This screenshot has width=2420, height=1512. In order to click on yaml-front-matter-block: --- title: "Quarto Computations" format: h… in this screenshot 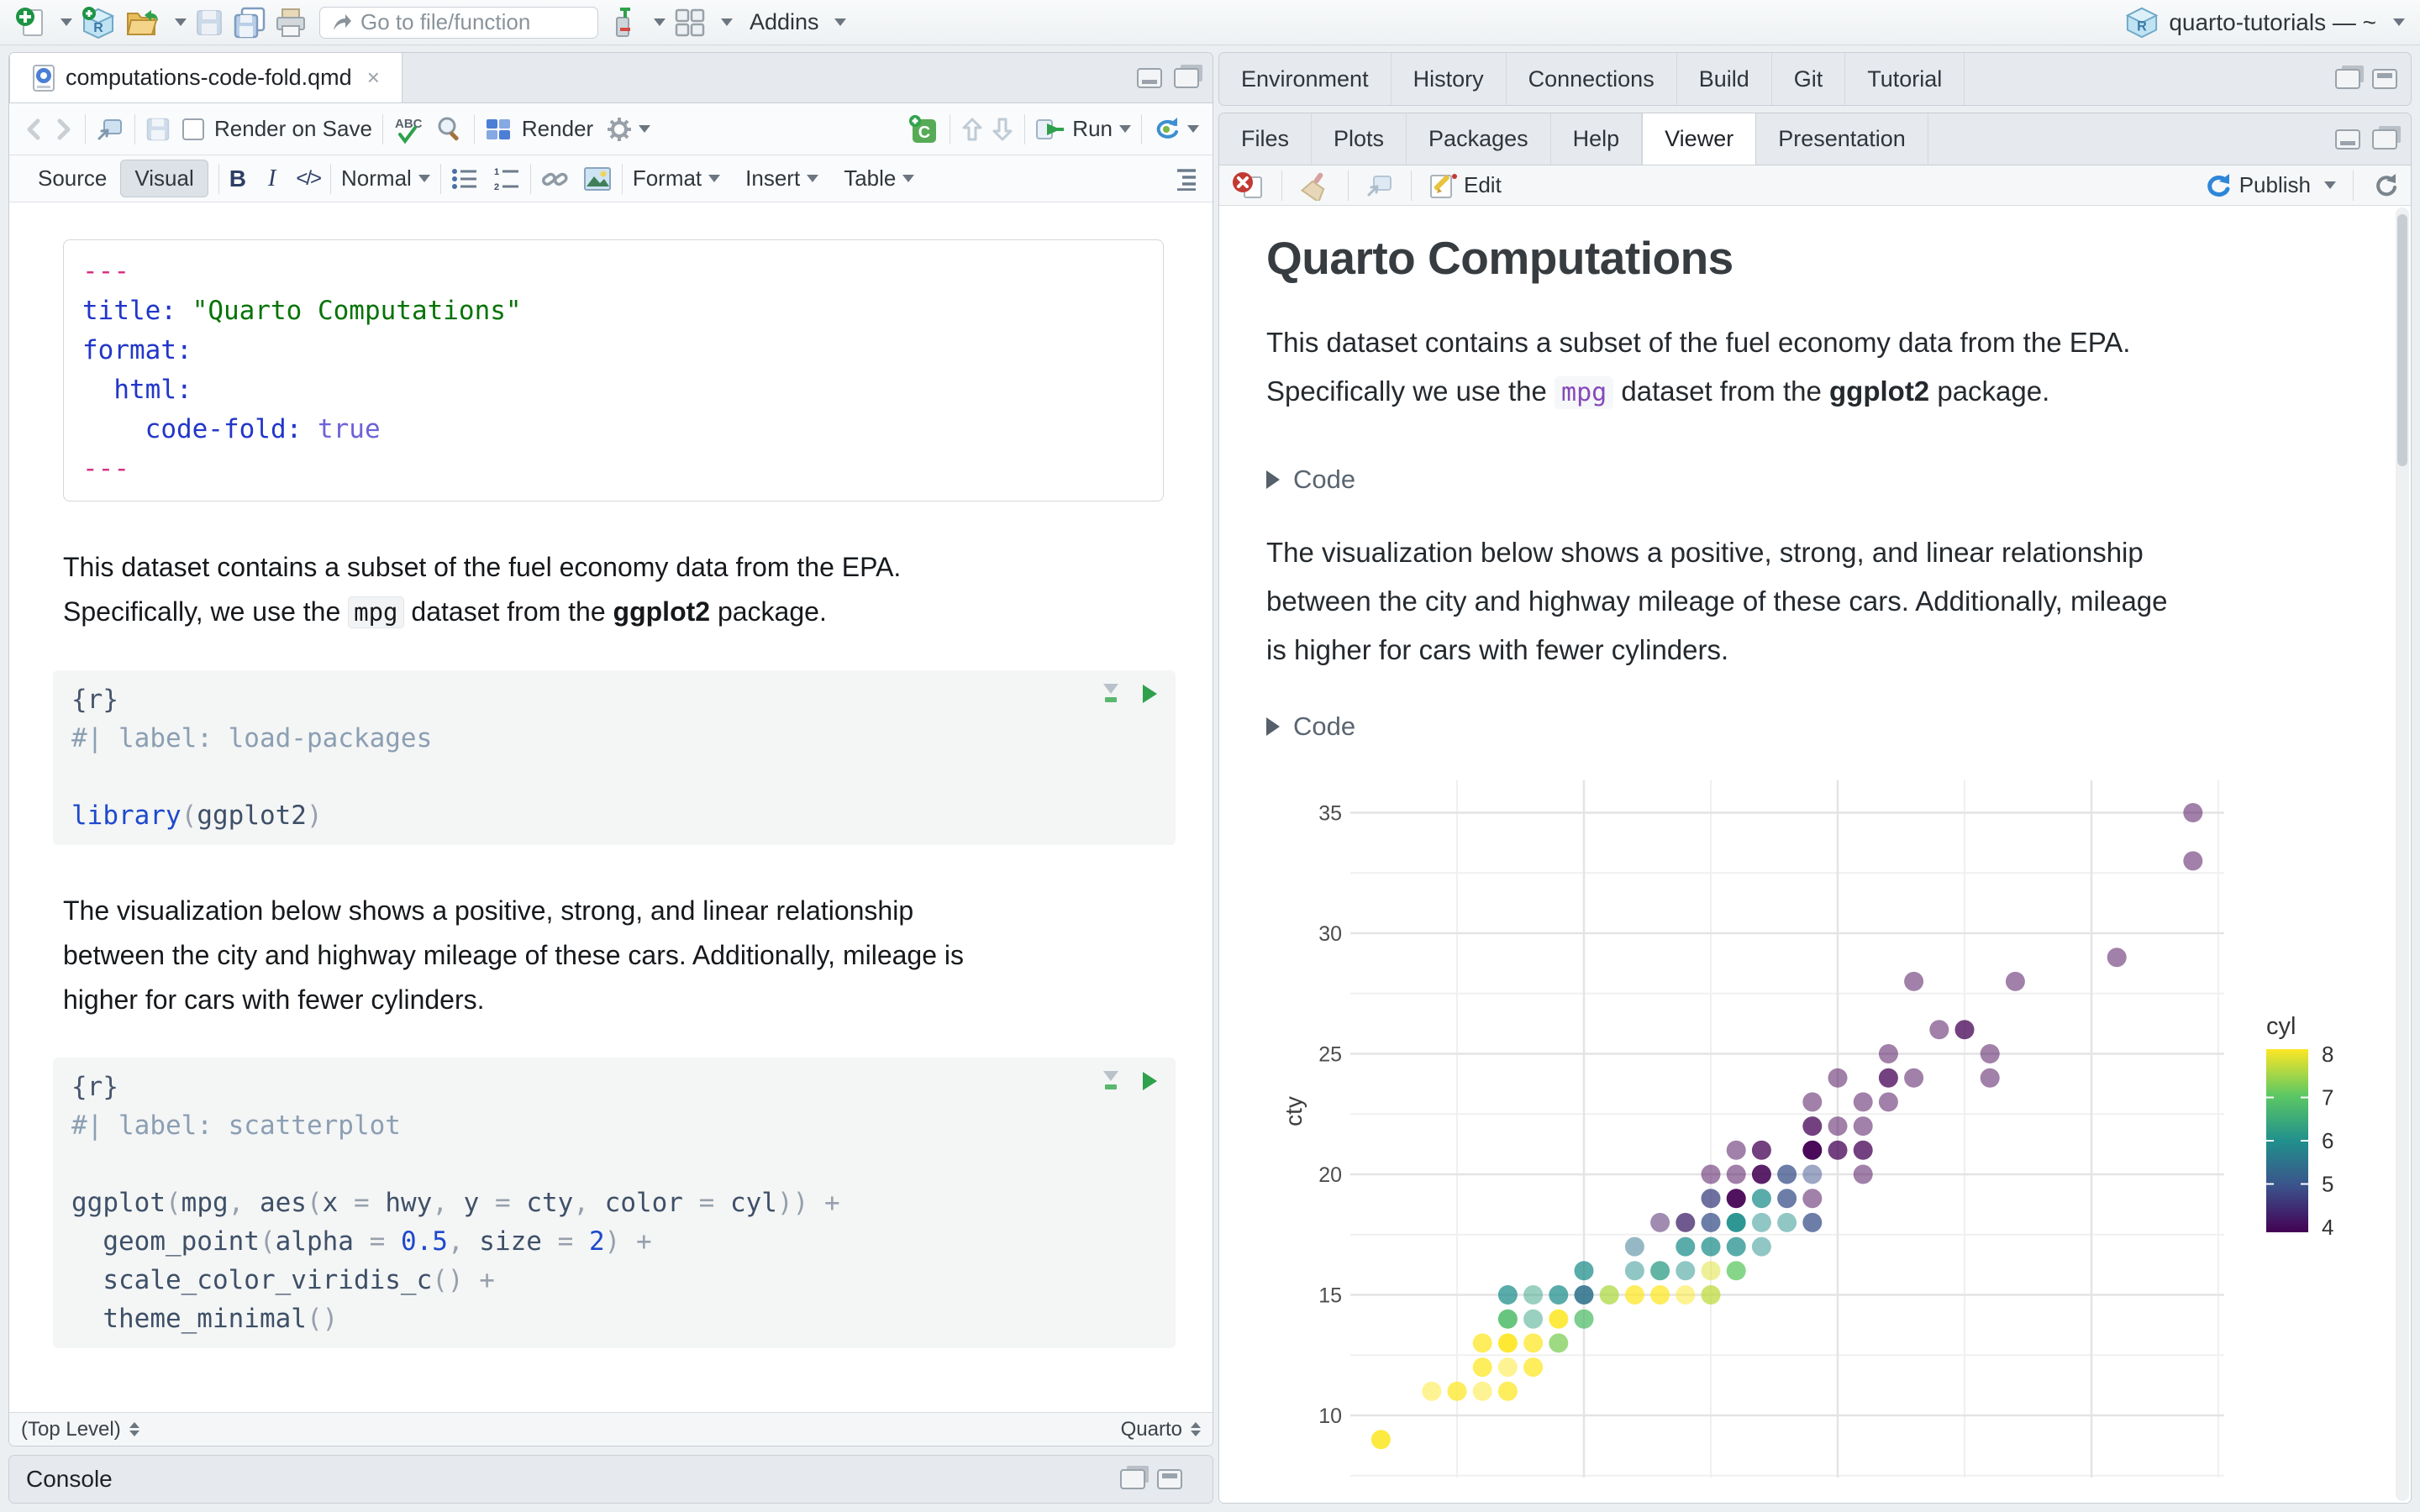, I will do `click(613, 370)`.